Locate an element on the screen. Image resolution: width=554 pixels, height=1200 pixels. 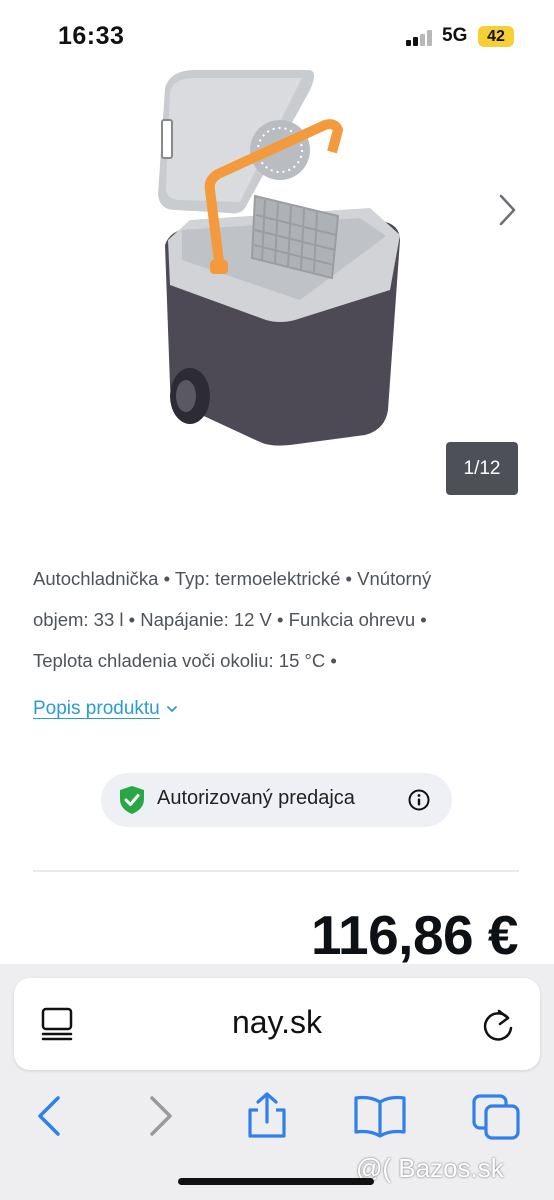
divider is located at coordinates (276, 871).